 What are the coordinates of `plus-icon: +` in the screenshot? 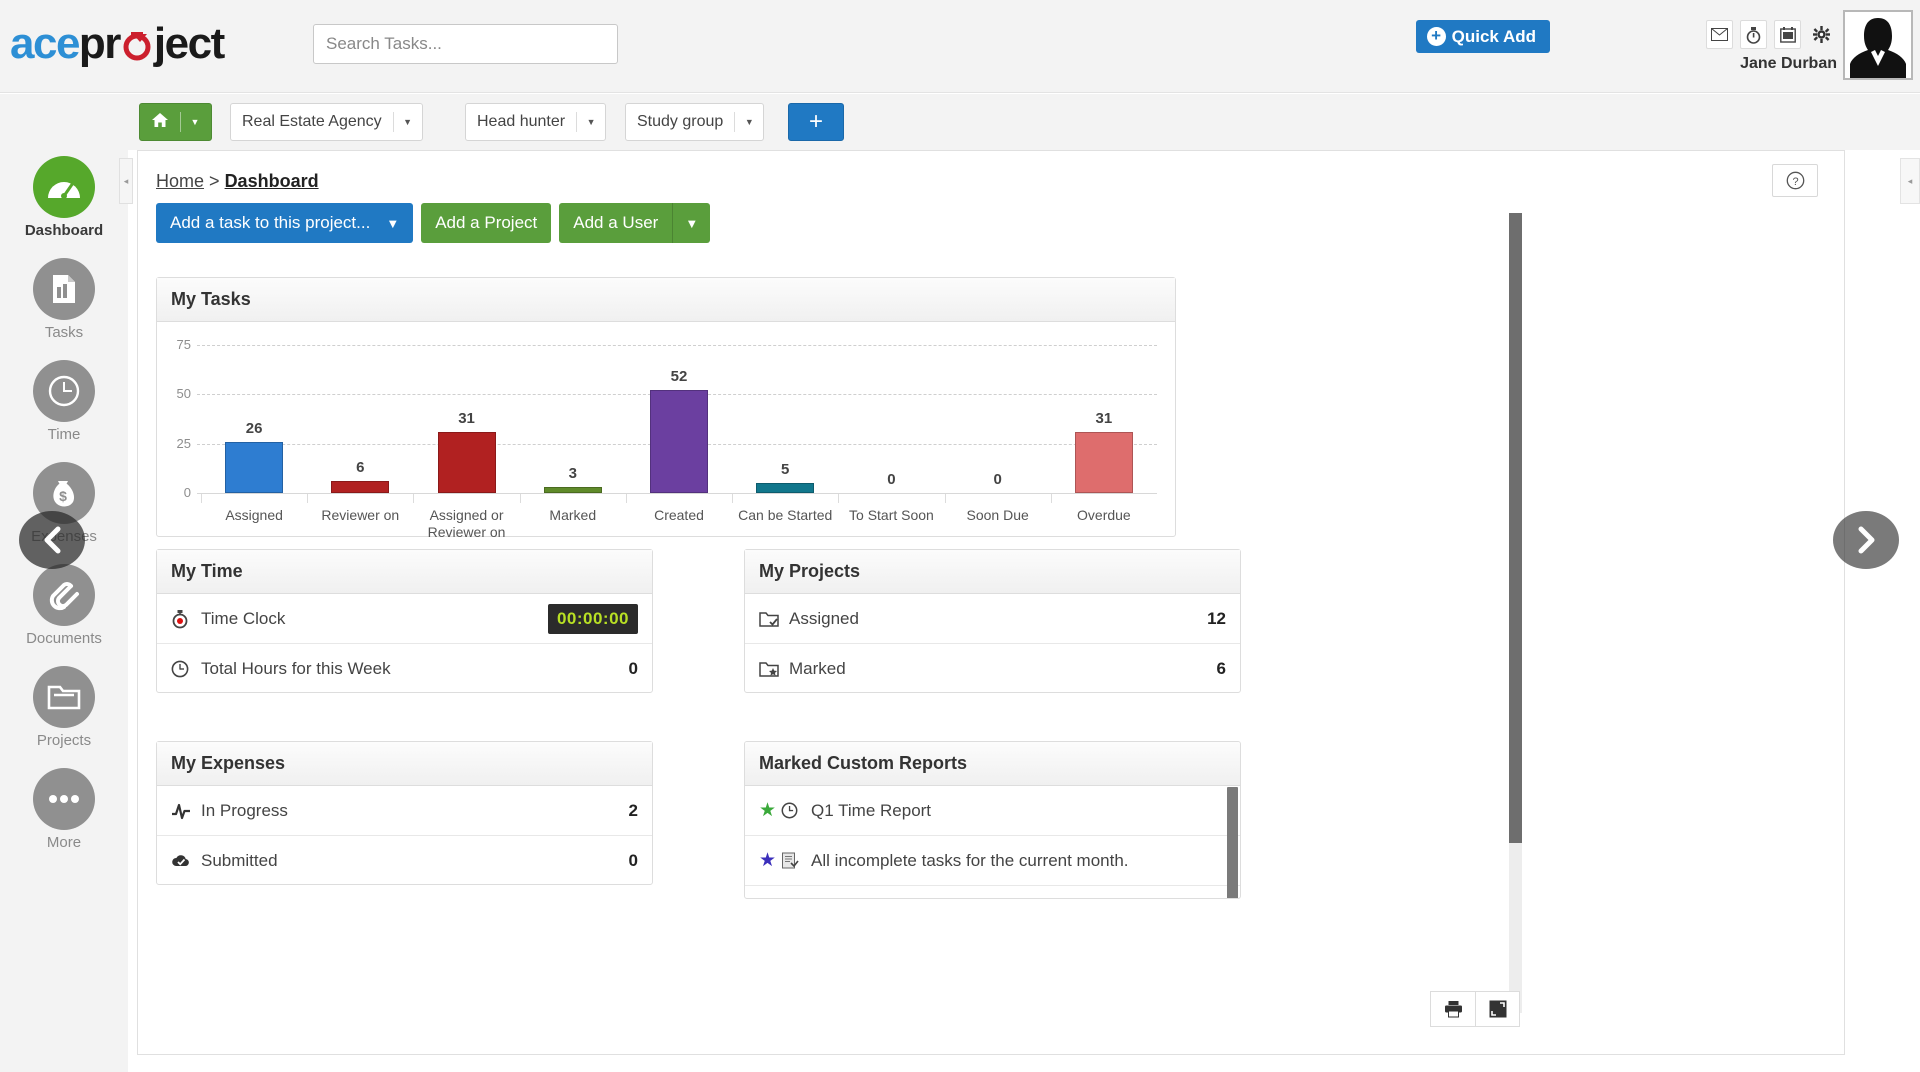 It's located at (815, 121).